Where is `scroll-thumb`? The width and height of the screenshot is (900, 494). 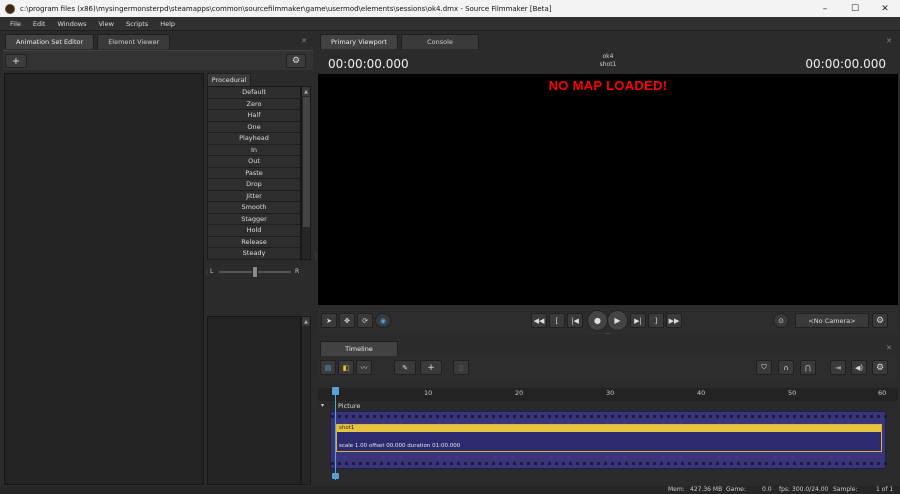
scroll-thumb is located at coordinates (306, 162).